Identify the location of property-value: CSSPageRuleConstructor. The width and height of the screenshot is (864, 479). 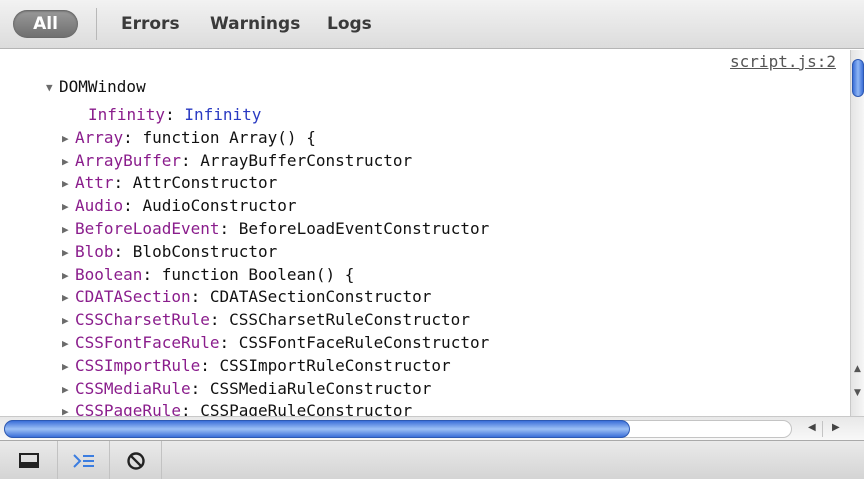
(306, 408).